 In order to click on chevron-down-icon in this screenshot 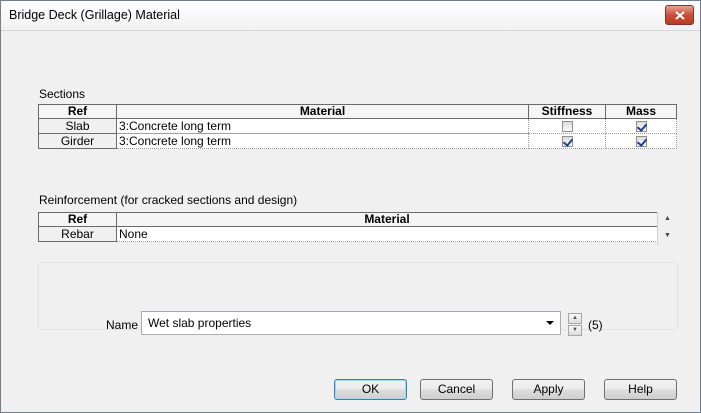, I will do `click(550, 323)`.